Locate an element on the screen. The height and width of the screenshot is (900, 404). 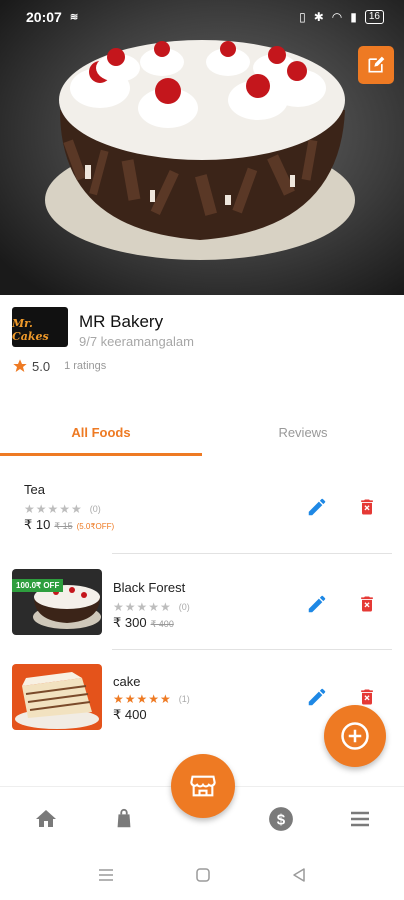
food-price: ₹ 300 ₹ 400 is located at coordinates (143, 623).